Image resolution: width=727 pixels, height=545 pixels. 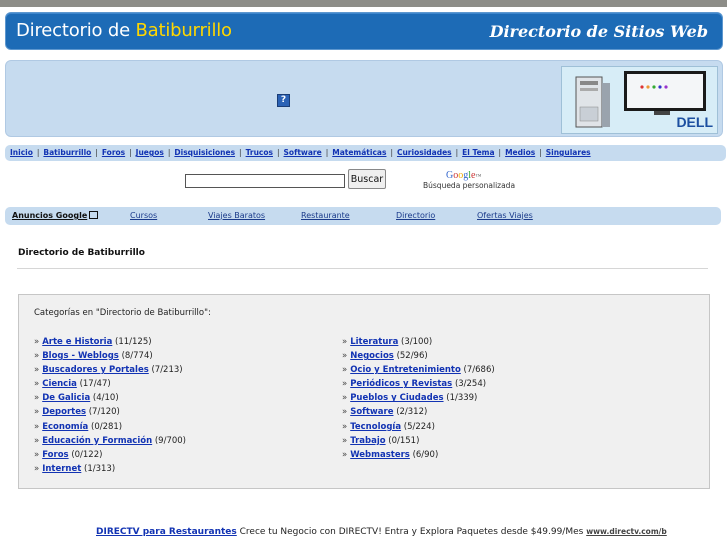 I want to click on adlink-restaurante: Restaurante, so click(x=325, y=216).